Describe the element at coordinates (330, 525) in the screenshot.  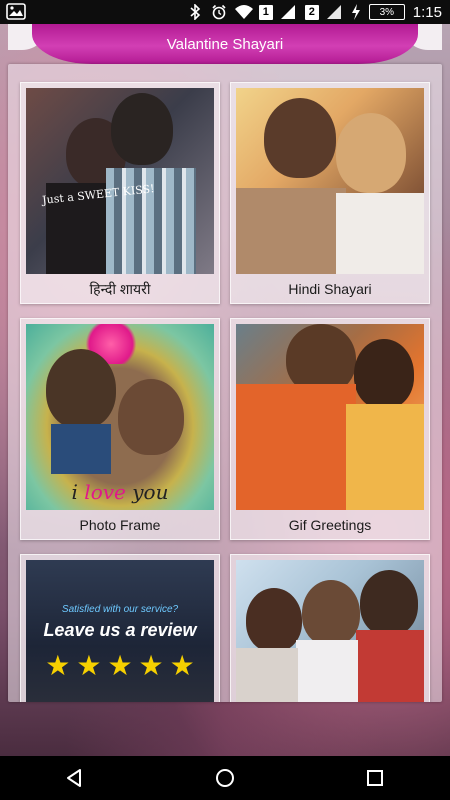
I see `menu-card-label: Gif Greetings` at that location.